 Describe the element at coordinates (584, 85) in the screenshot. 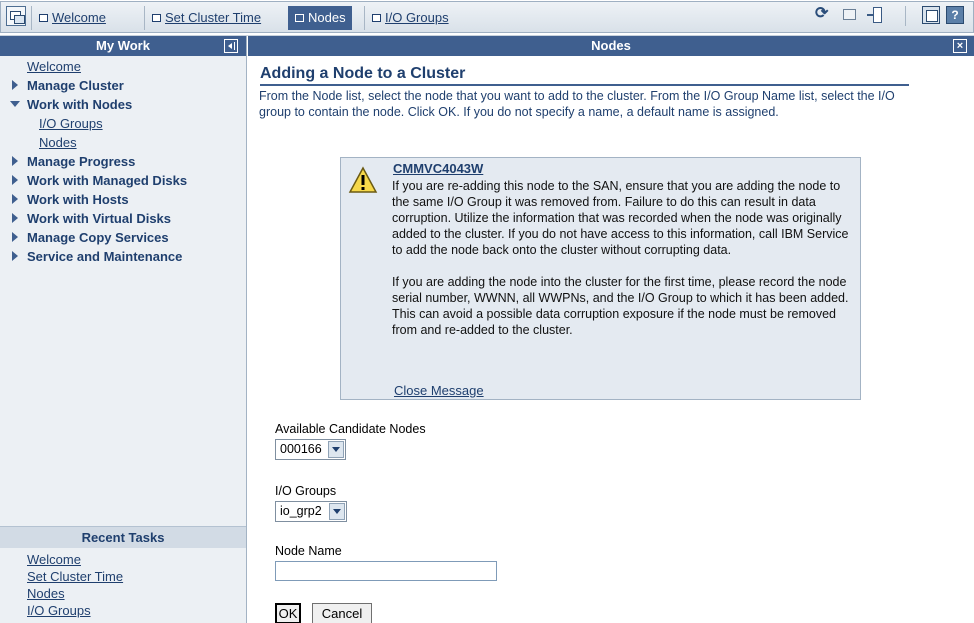

I see `title-divider` at that location.